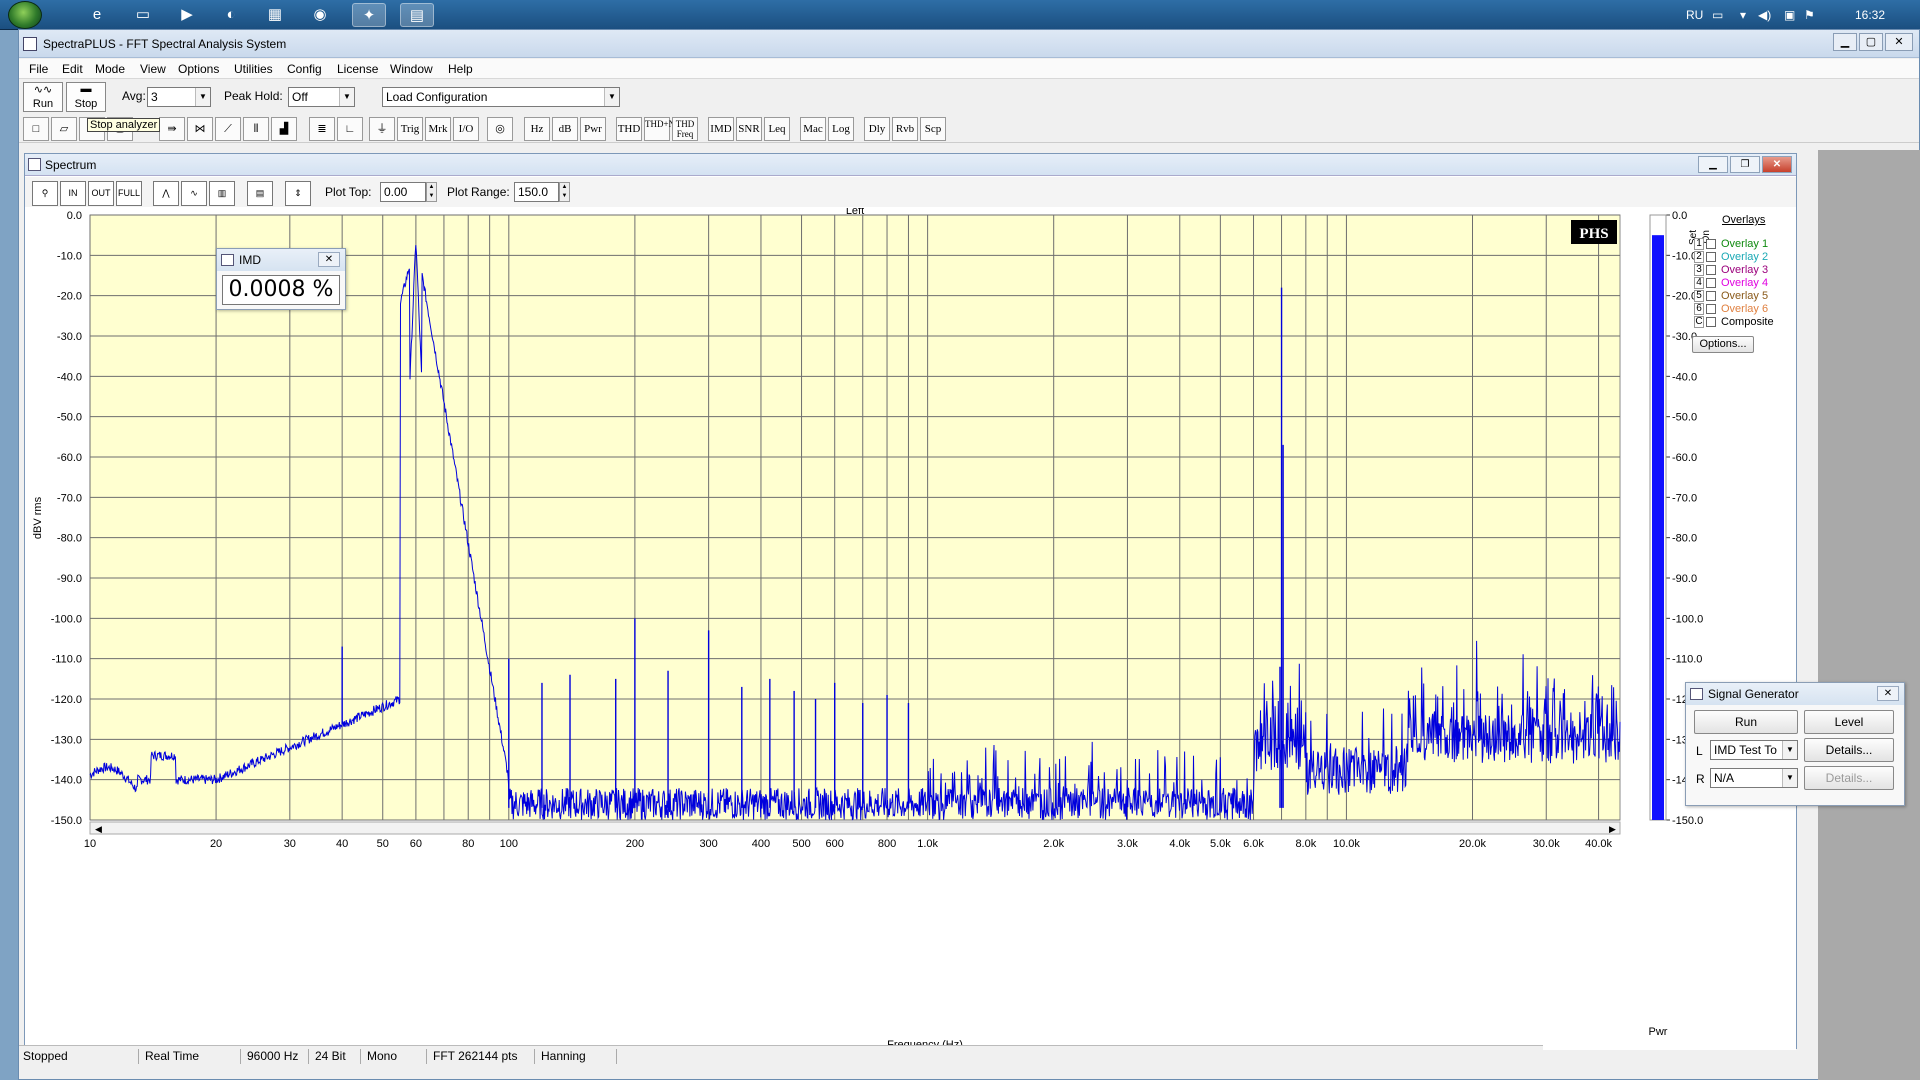 The height and width of the screenshot is (1080, 1920). Describe the element at coordinates (1744, 270) in the screenshot. I see `overlay-row: 3 Overlay 3` at that location.